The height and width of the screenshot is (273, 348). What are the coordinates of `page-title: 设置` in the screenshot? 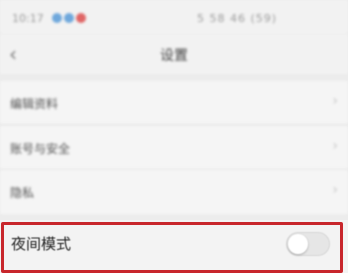 It's located at (174, 56).